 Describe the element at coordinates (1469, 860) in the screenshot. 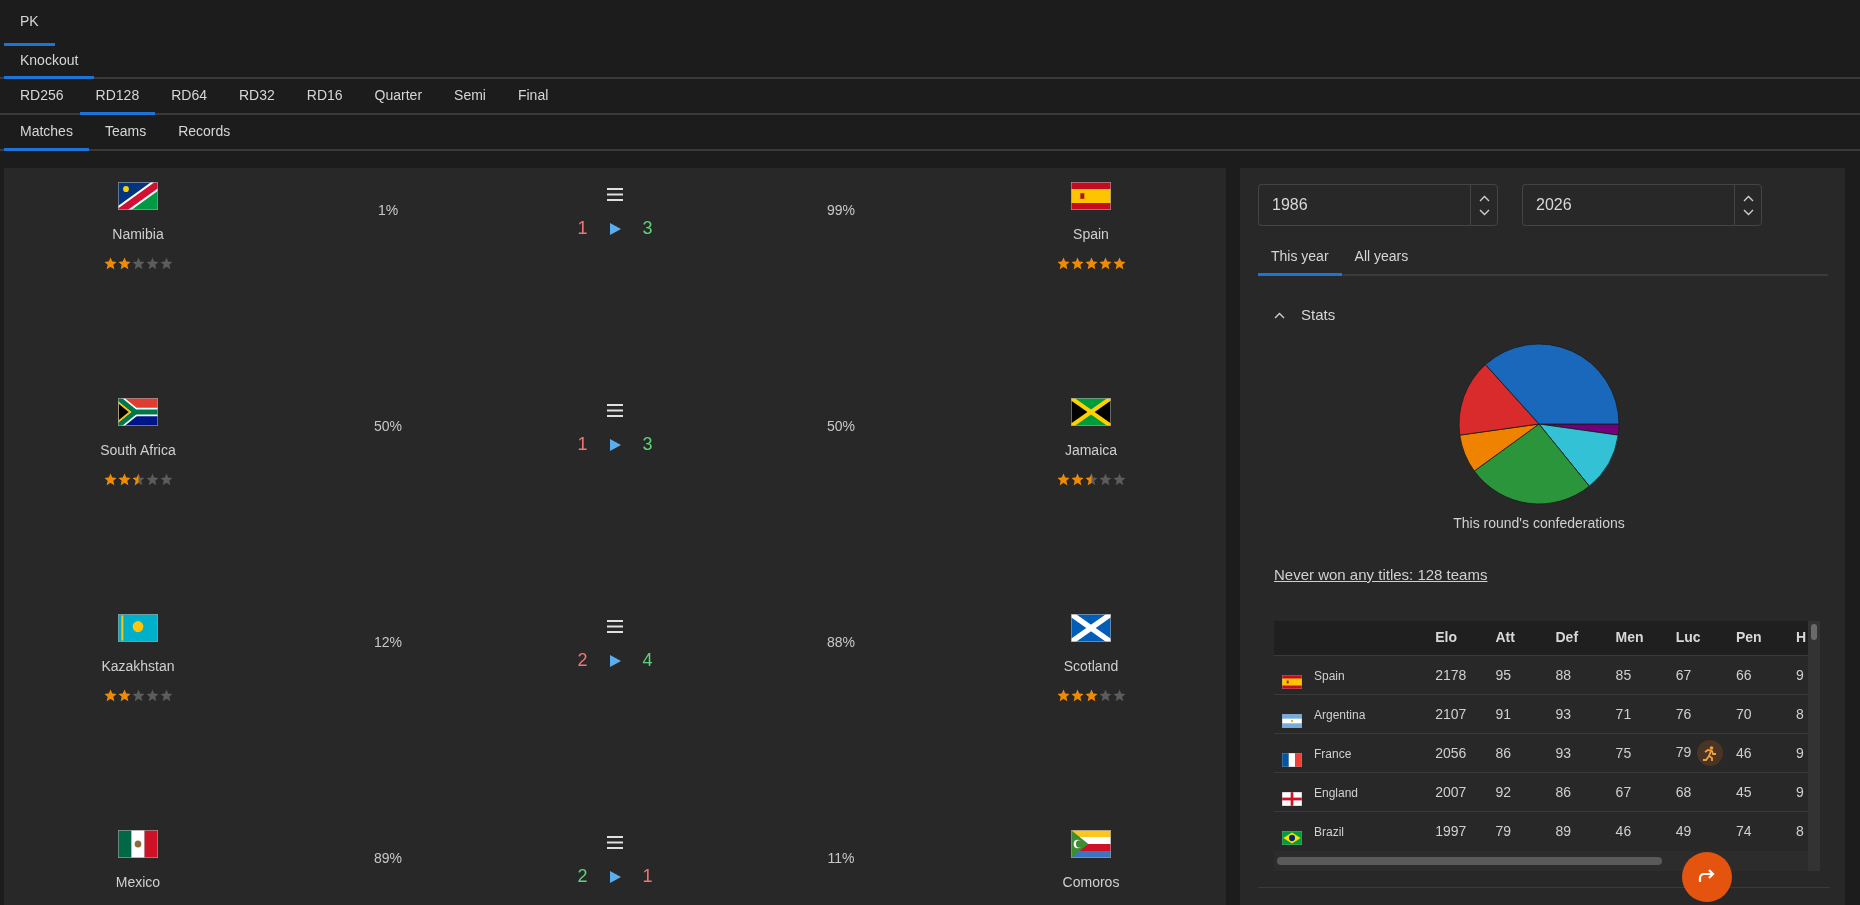

I see `horizontal-scrollbar` at that location.